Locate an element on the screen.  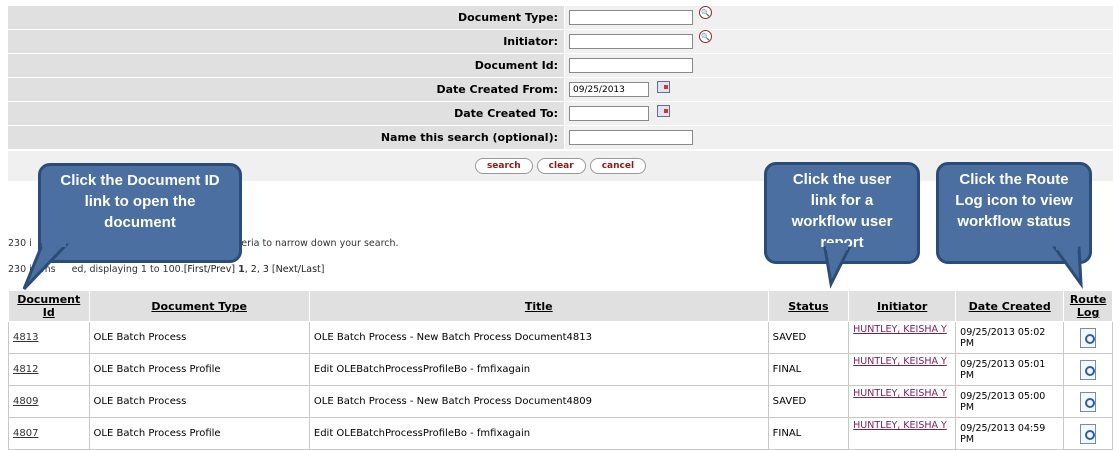
search-button: search is located at coordinates (503, 166).